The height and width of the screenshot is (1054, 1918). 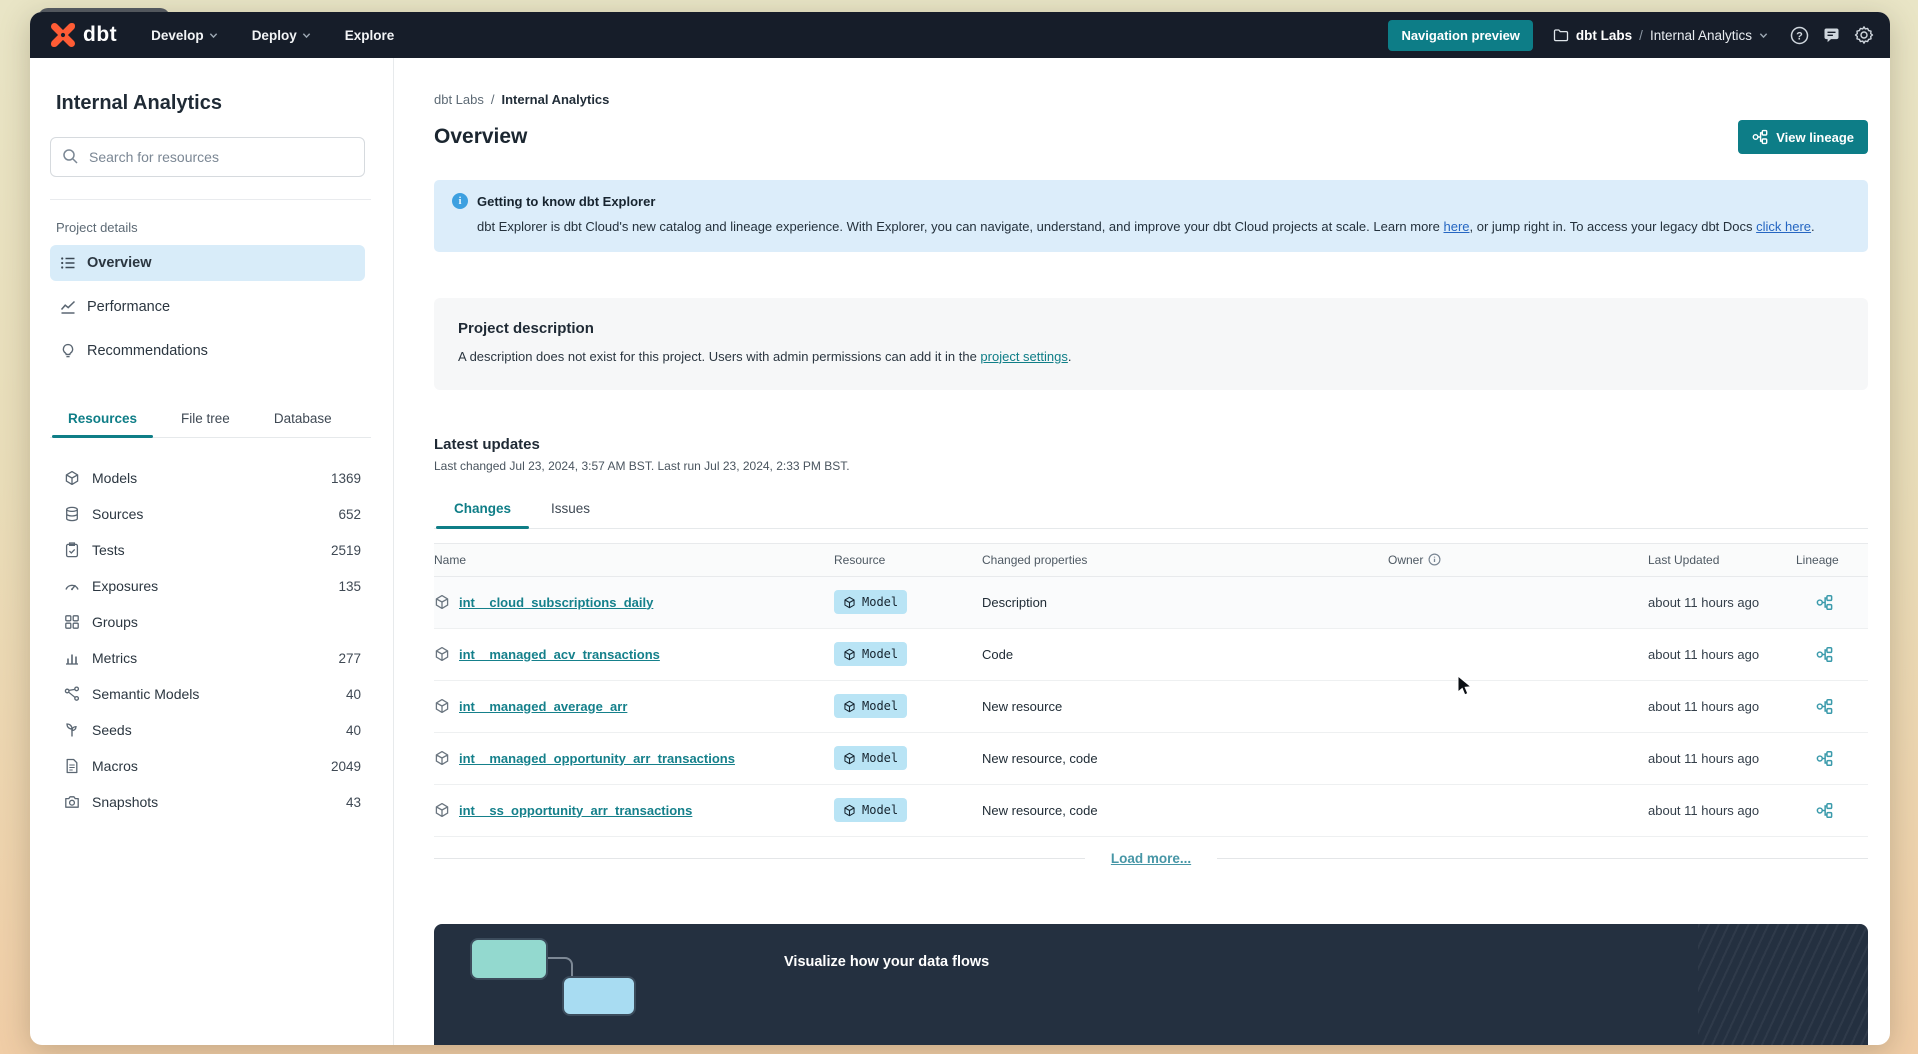 What do you see at coordinates (303, 420) in the screenshot?
I see `tab-database: Database` at bounding box center [303, 420].